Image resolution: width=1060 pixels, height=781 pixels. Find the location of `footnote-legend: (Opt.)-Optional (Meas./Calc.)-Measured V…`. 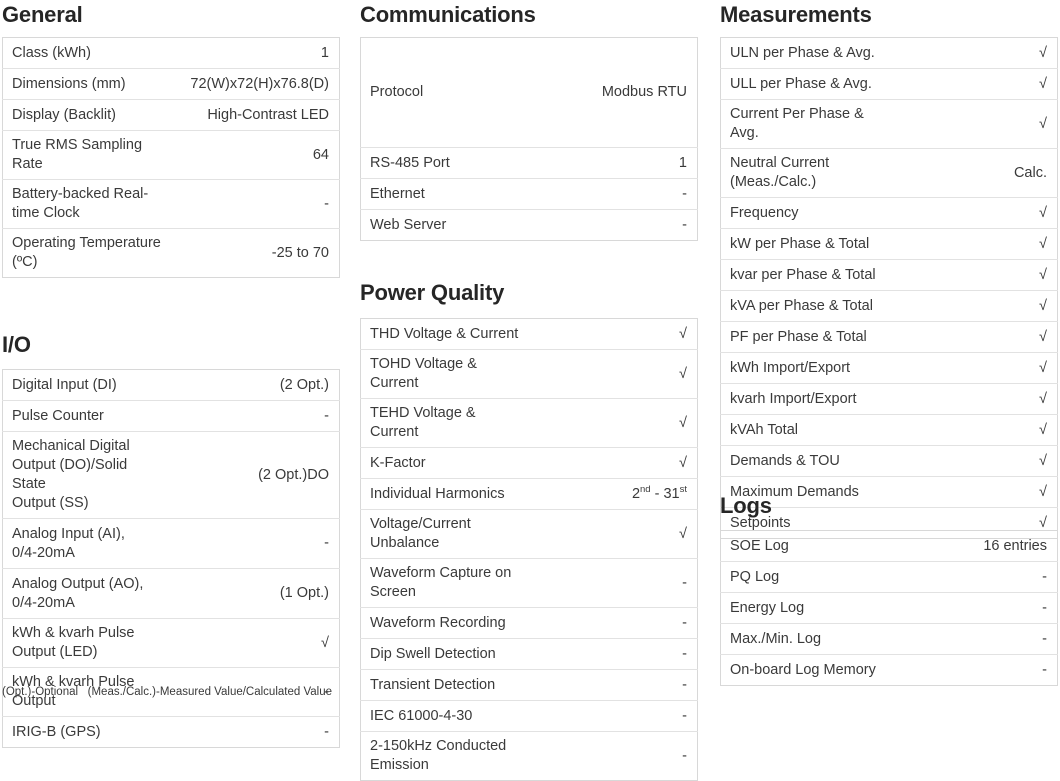

footnote-legend: (Opt.)-Optional (Meas./Calc.)-Measured V… is located at coordinates (167, 692).